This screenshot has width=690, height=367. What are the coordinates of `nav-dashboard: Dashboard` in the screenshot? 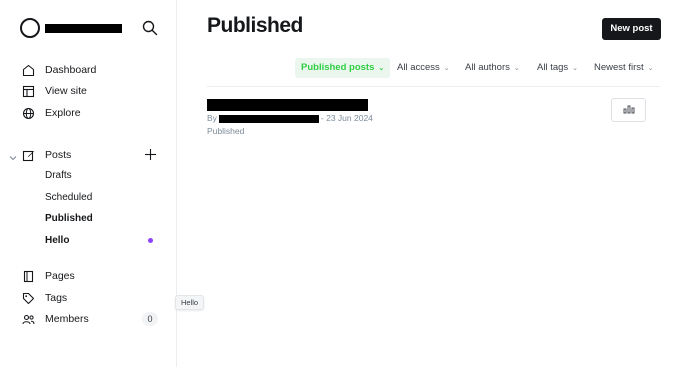 It's located at (58, 70).